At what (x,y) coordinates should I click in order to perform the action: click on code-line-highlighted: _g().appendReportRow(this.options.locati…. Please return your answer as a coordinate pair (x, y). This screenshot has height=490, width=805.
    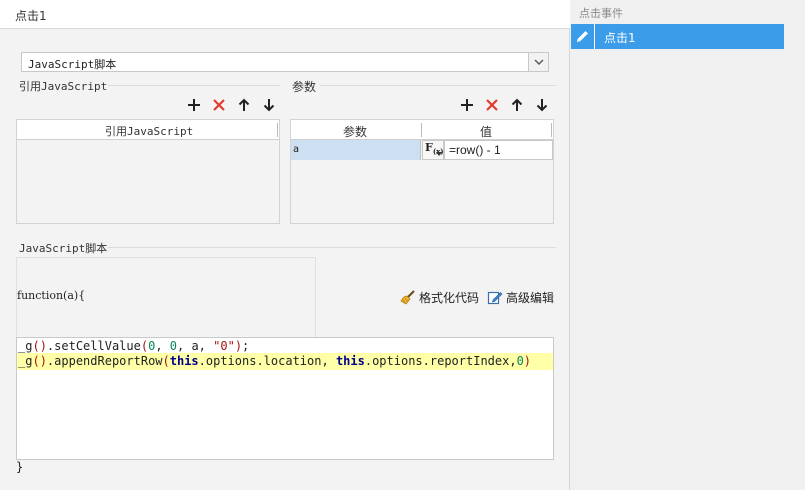
    Looking at the image, I should click on (285, 361).